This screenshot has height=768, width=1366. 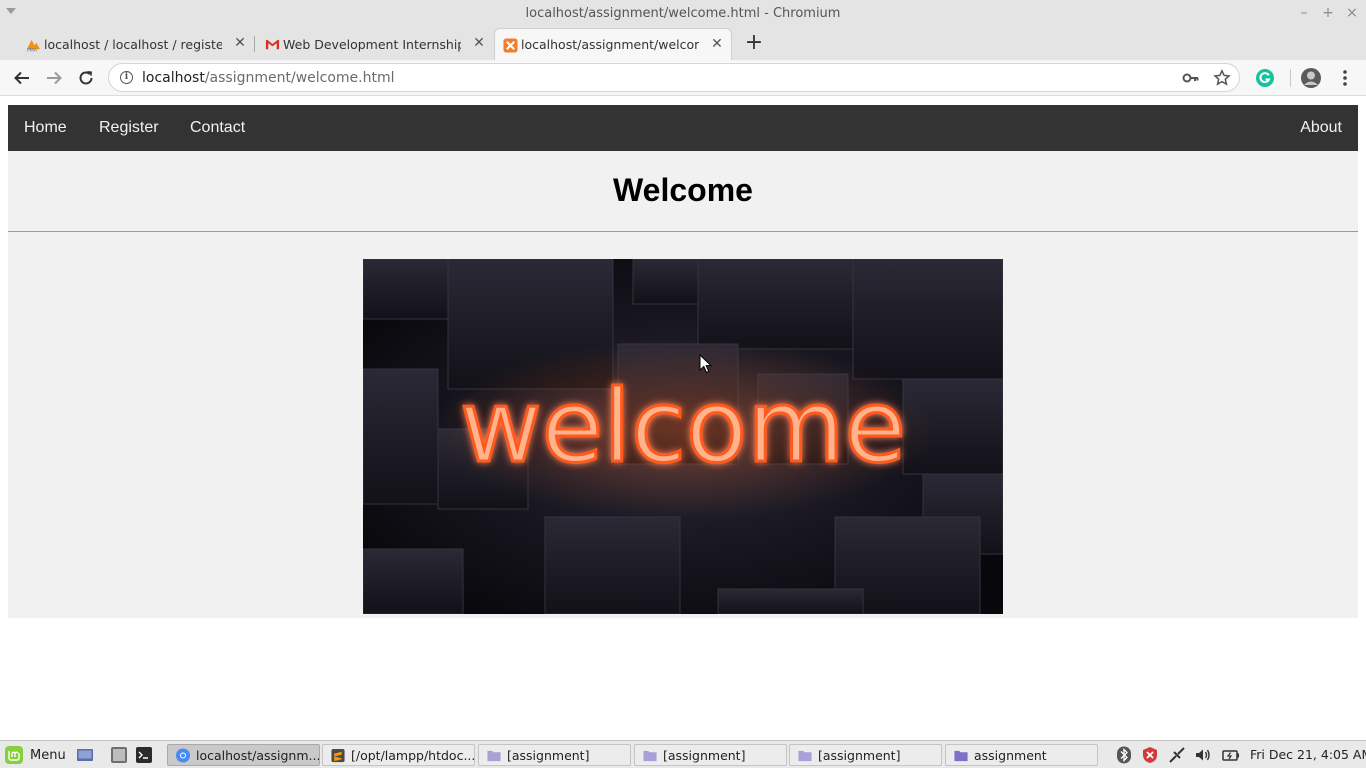 I want to click on tab-welcome-active: localhost/assignment/welcome ✕, so click(x=613, y=44).